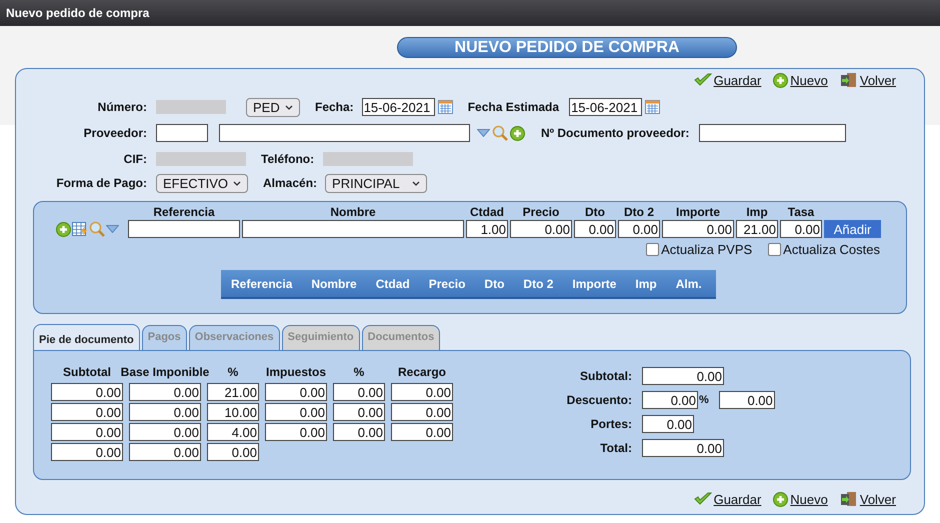 This screenshot has width=940, height=523. What do you see at coordinates (191, 107) in the screenshot?
I see `number-field` at bounding box center [191, 107].